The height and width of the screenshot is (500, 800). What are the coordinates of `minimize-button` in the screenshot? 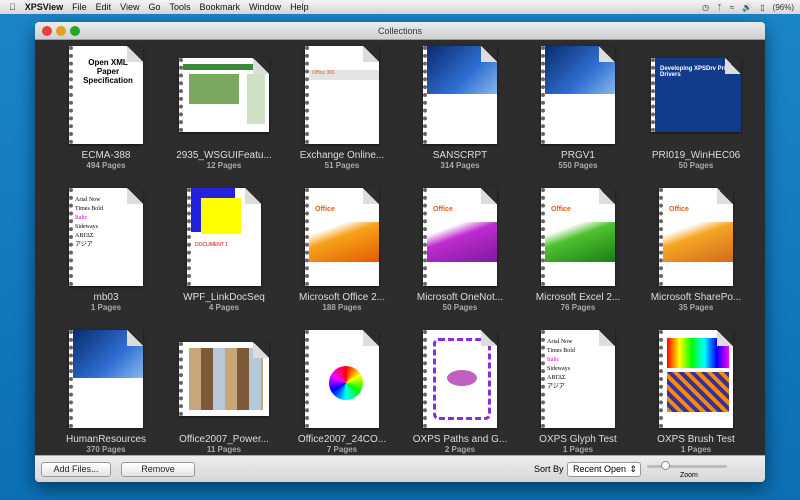 It's located at (61, 31).